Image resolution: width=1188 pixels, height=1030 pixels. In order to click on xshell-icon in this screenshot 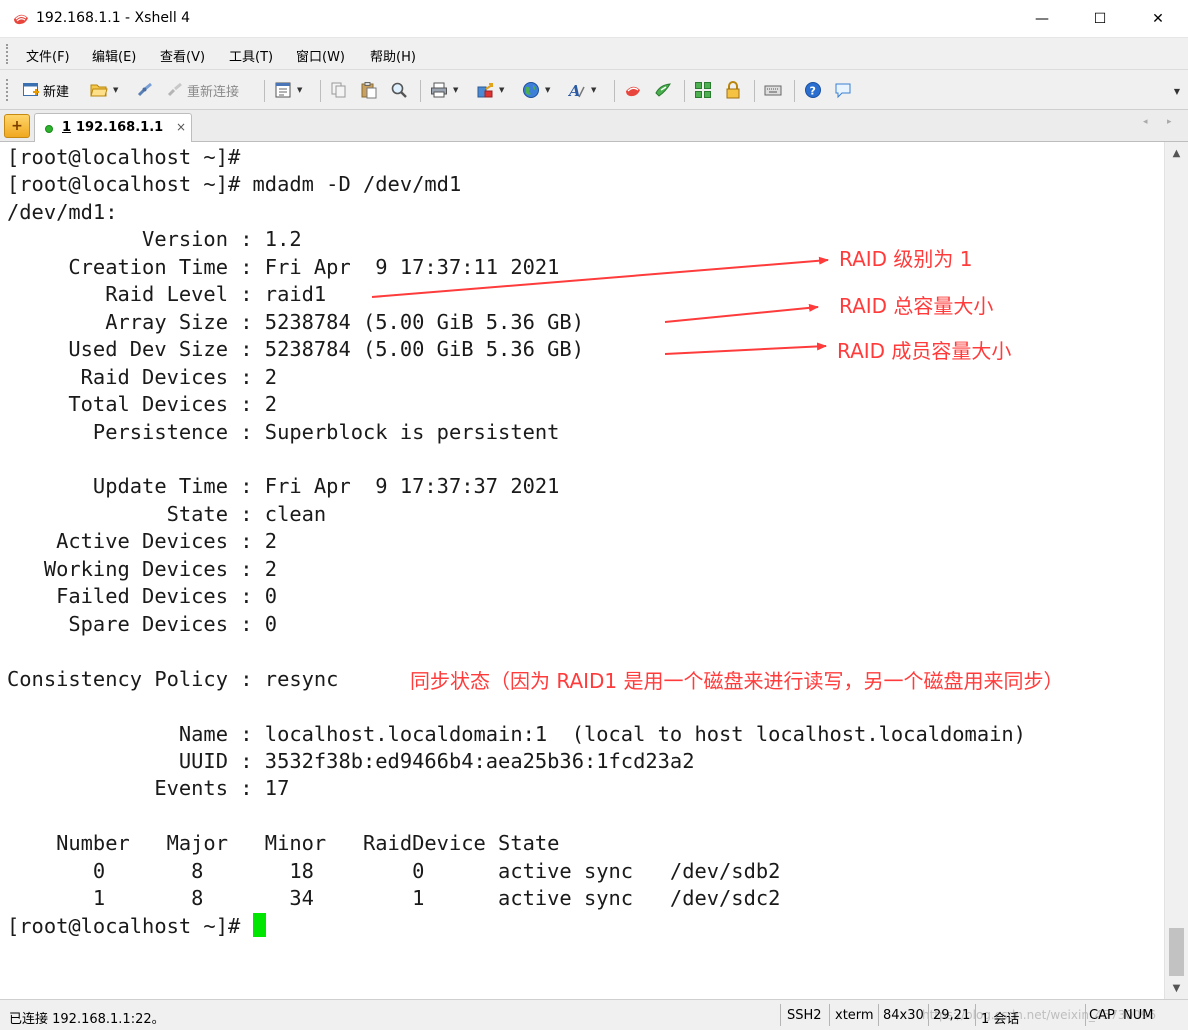, I will do `click(633, 91)`.